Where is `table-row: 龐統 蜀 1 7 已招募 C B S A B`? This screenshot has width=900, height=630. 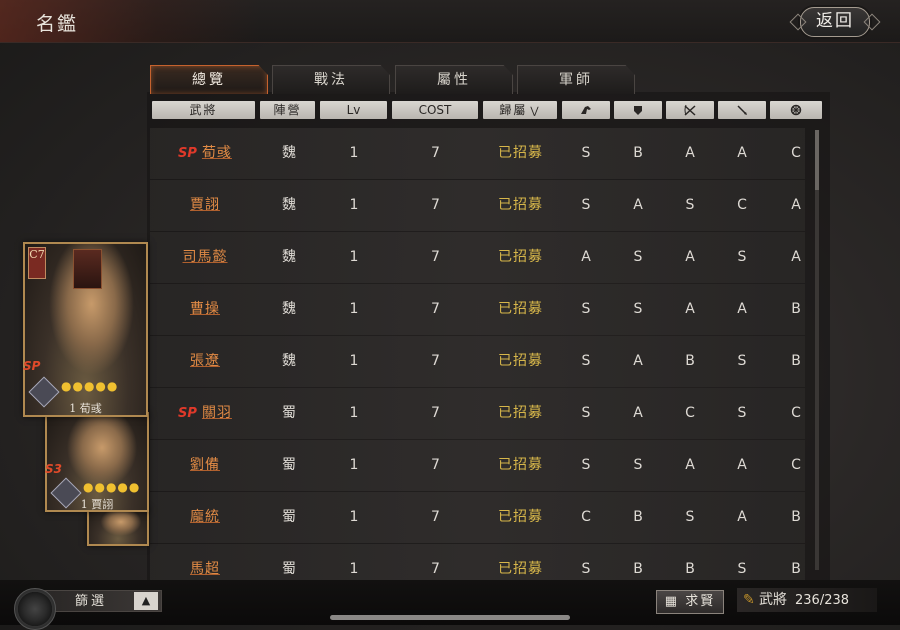
table-row: 龐統 蜀 1 7 已招募 C B S A B is located at coordinates (477, 517).